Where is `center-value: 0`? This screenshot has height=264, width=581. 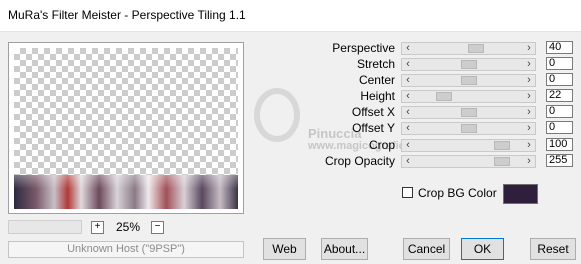
center-value: 0 is located at coordinates (559, 79).